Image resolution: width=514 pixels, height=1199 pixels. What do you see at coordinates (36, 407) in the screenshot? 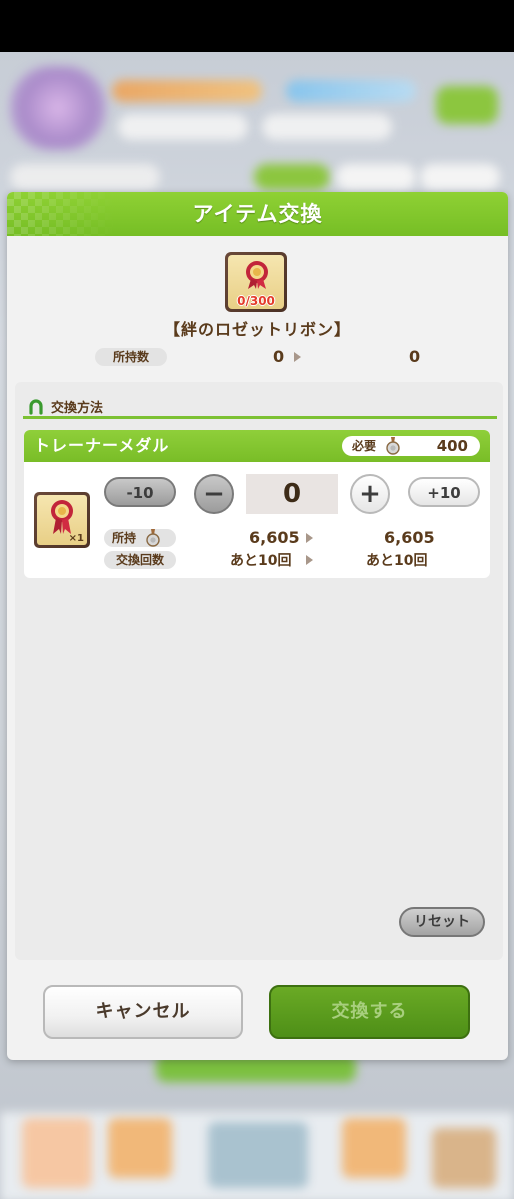
I see `horseshoe-icon` at bounding box center [36, 407].